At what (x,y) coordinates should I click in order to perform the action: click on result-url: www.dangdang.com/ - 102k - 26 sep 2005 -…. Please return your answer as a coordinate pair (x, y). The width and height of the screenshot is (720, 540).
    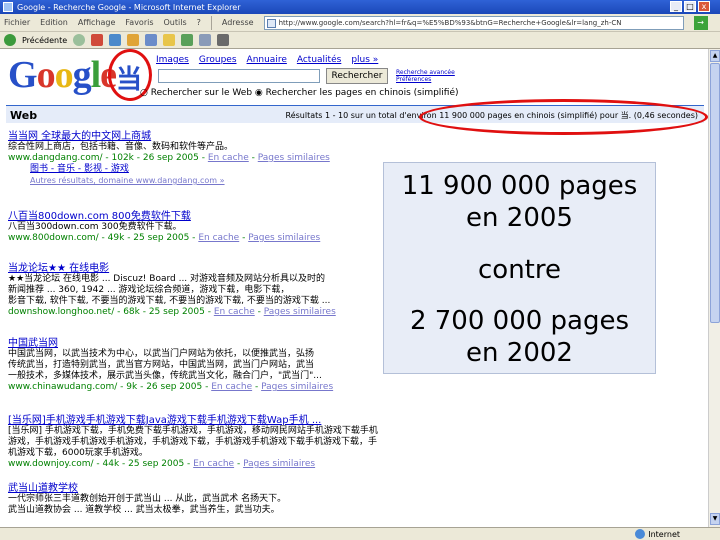
    Looking at the image, I should click on (169, 158).